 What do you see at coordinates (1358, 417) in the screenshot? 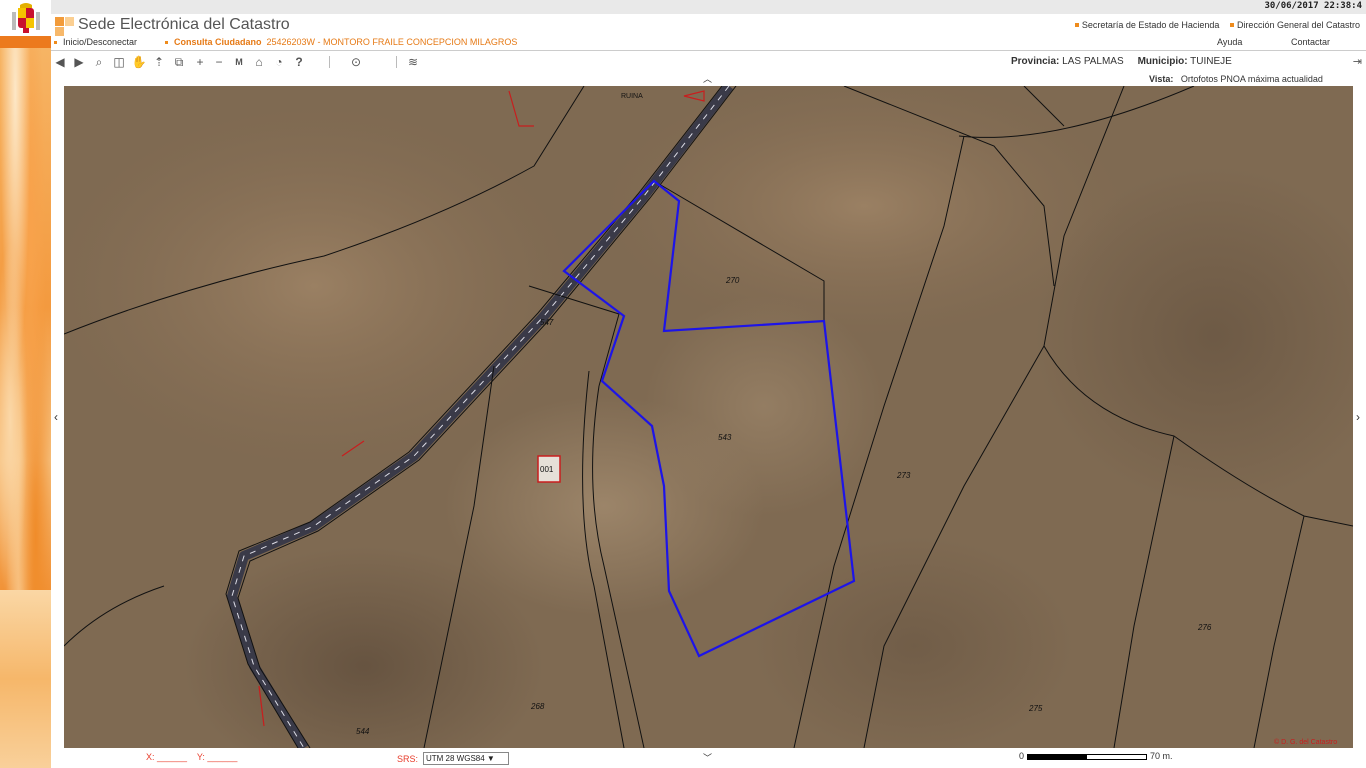
I see `pan-right-icon: ›` at bounding box center [1358, 417].